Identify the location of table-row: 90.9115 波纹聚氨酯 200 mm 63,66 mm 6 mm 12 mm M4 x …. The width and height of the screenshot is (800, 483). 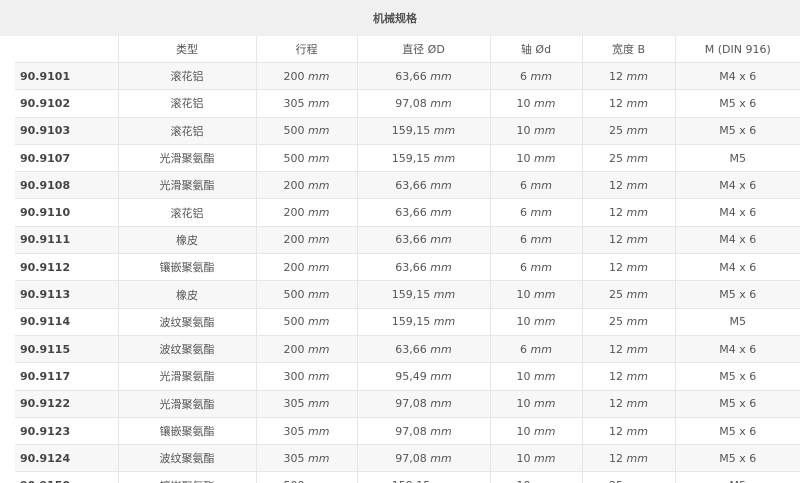
(407, 349).